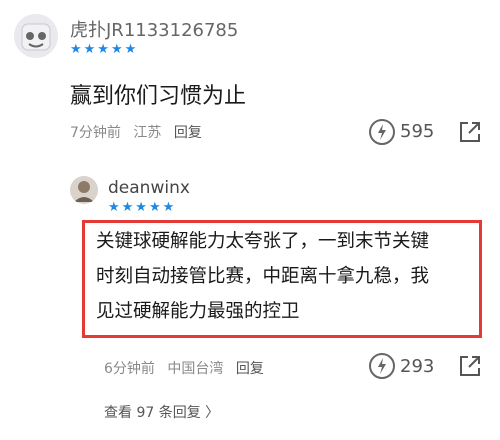 The height and width of the screenshot is (440, 500). What do you see at coordinates (129, 369) in the screenshot?
I see `comment-time: 6分钟前` at bounding box center [129, 369].